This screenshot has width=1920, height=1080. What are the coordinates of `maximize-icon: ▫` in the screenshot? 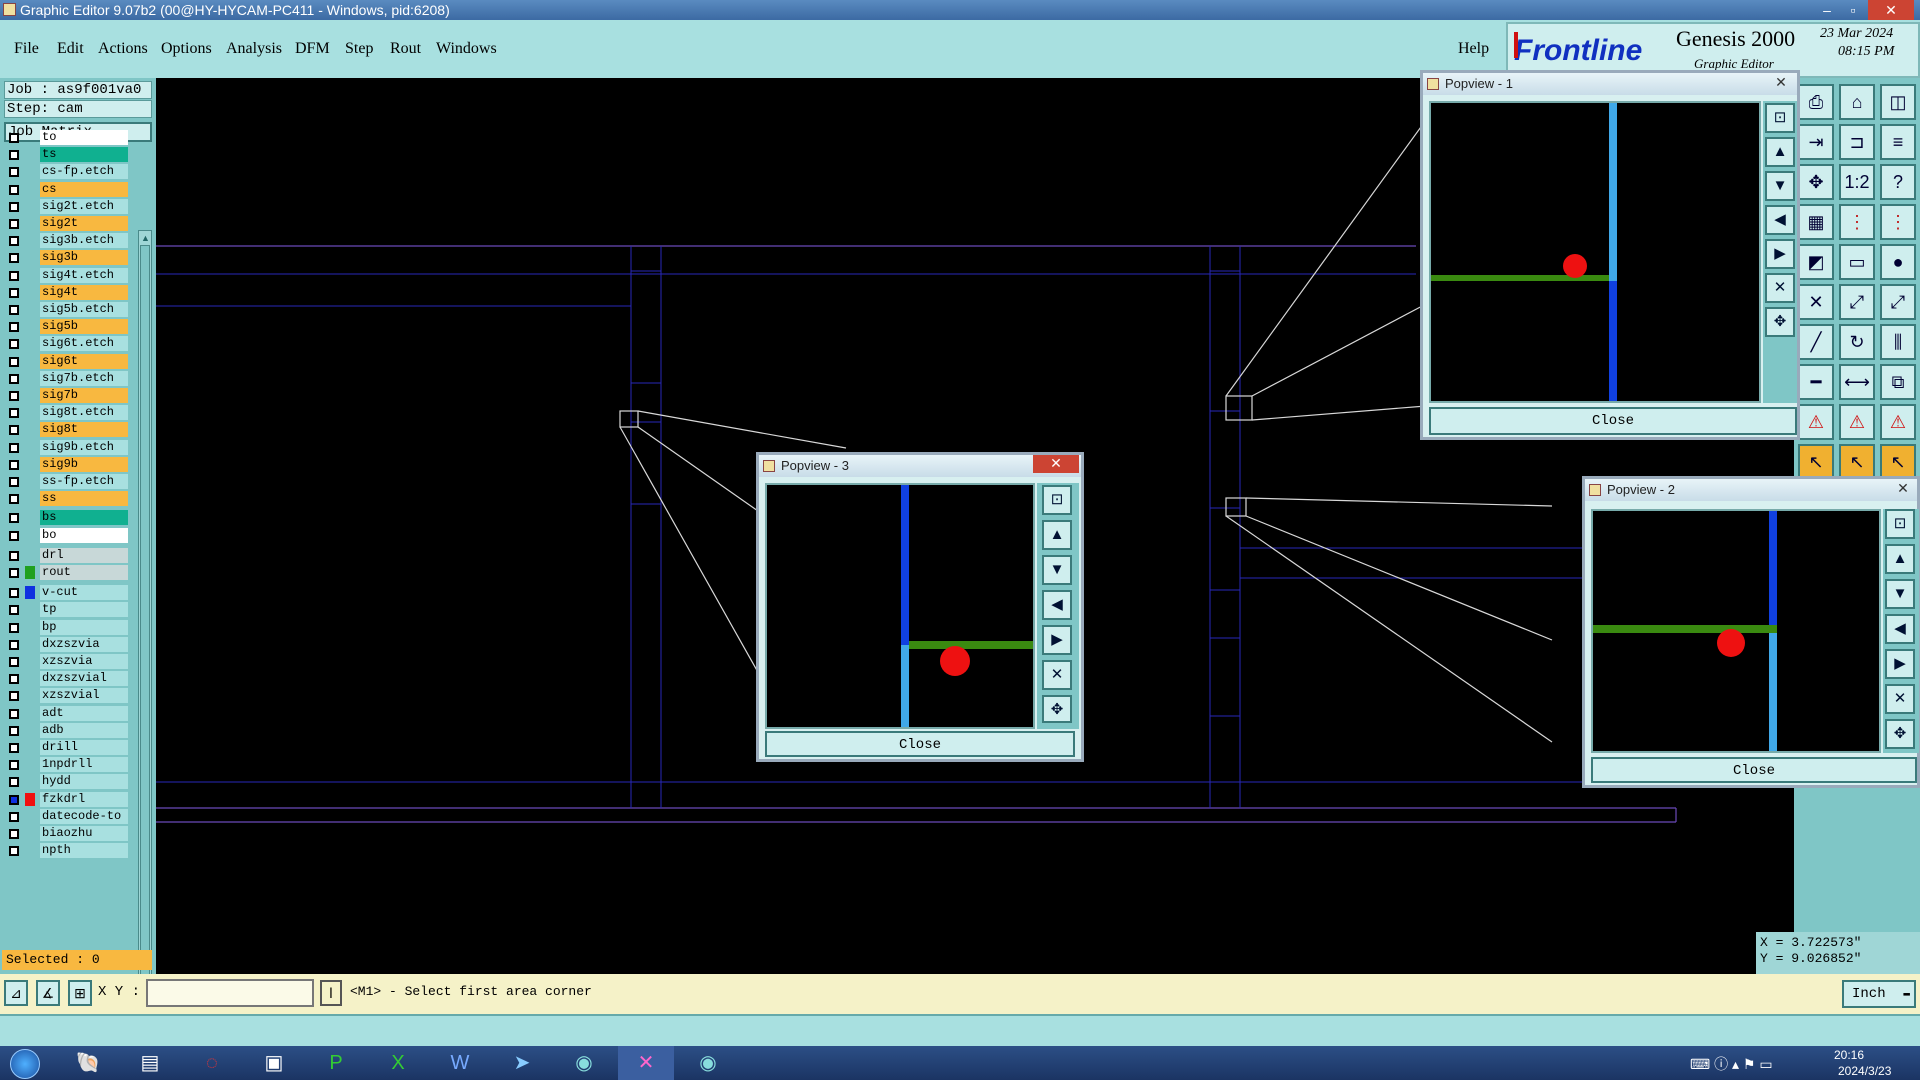 It's located at (1853, 10).